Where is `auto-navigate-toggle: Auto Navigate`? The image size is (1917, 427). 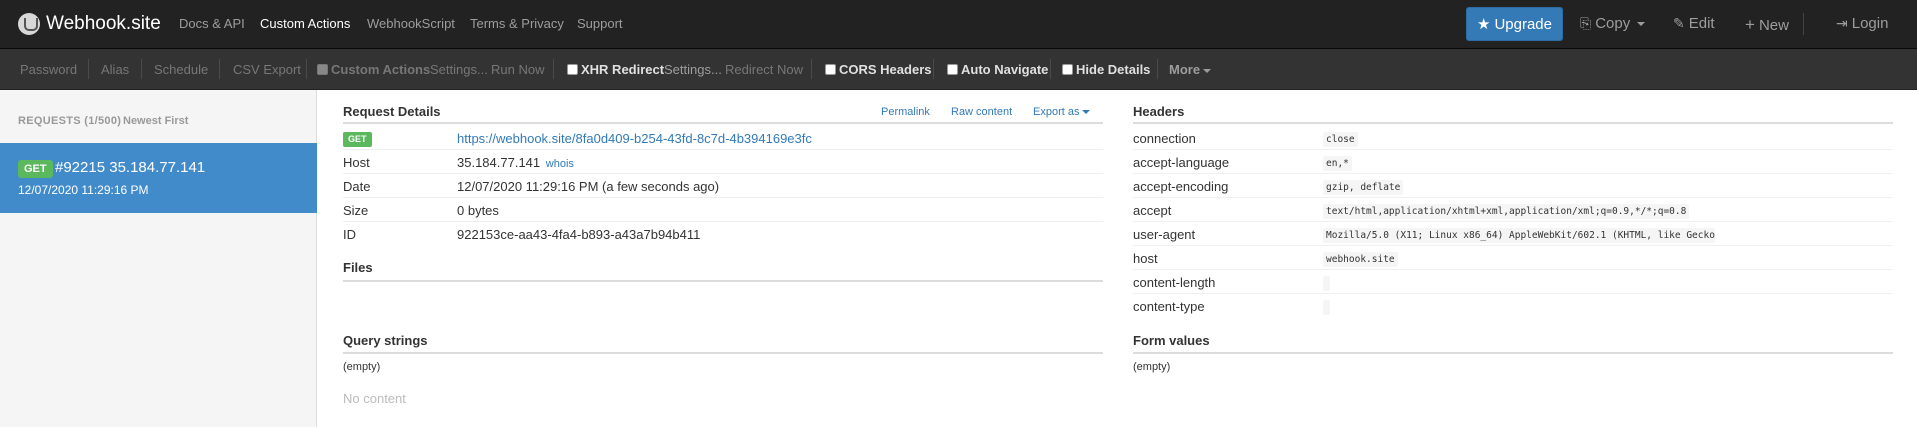 auto-navigate-toggle: Auto Navigate is located at coordinates (997, 69).